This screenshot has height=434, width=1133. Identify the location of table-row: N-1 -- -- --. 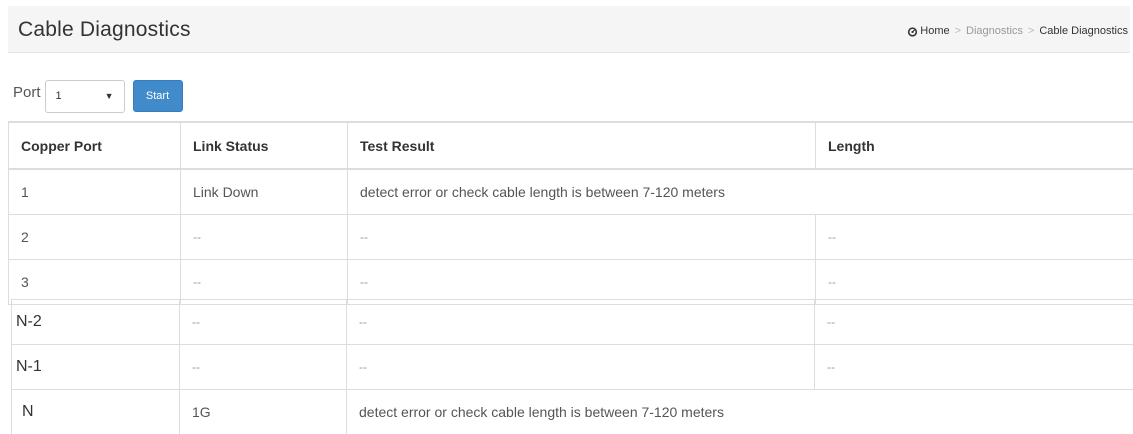
(572, 367).